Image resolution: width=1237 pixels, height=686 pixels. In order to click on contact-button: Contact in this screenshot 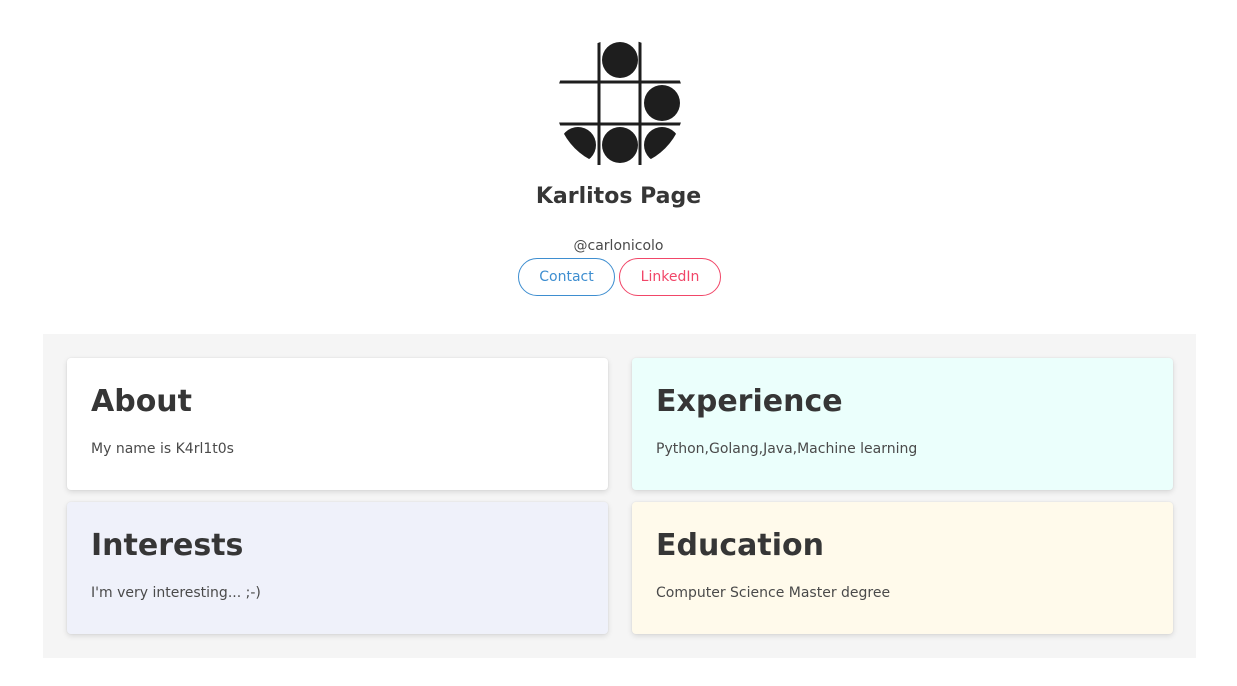, I will do `click(566, 277)`.